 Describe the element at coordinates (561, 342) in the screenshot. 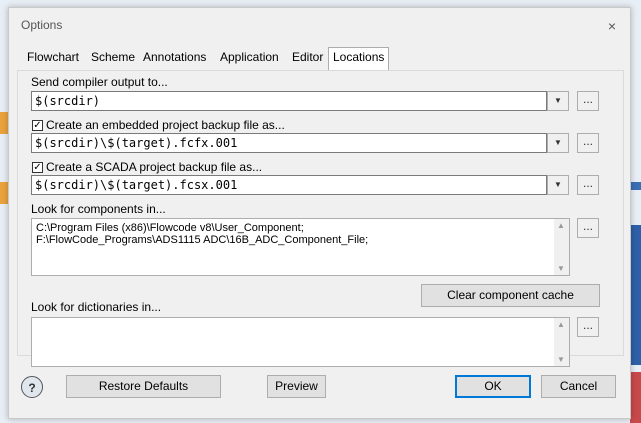

I see `dictionaries-scrollbar: ▲ ▼` at that location.